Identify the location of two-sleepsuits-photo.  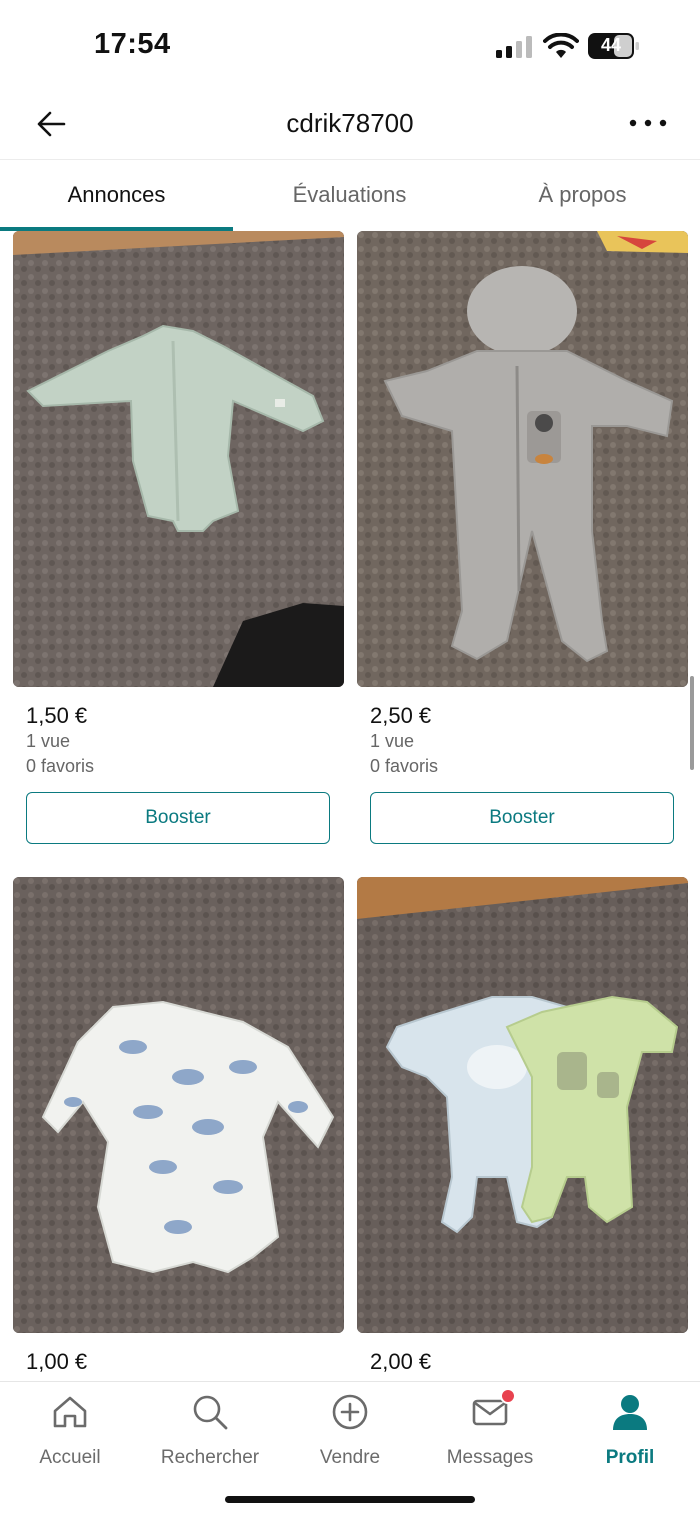
(522, 1105).